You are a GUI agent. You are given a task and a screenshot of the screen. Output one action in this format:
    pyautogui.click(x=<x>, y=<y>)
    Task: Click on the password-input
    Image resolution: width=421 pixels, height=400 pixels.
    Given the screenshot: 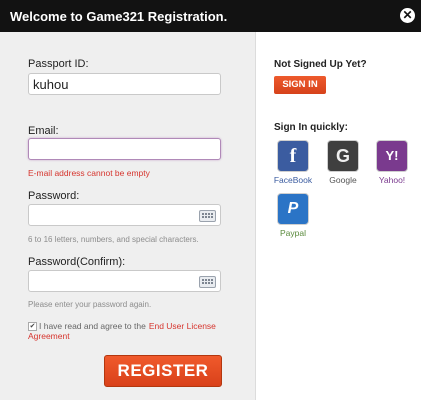 What is the action you would take?
    pyautogui.click(x=124, y=215)
    